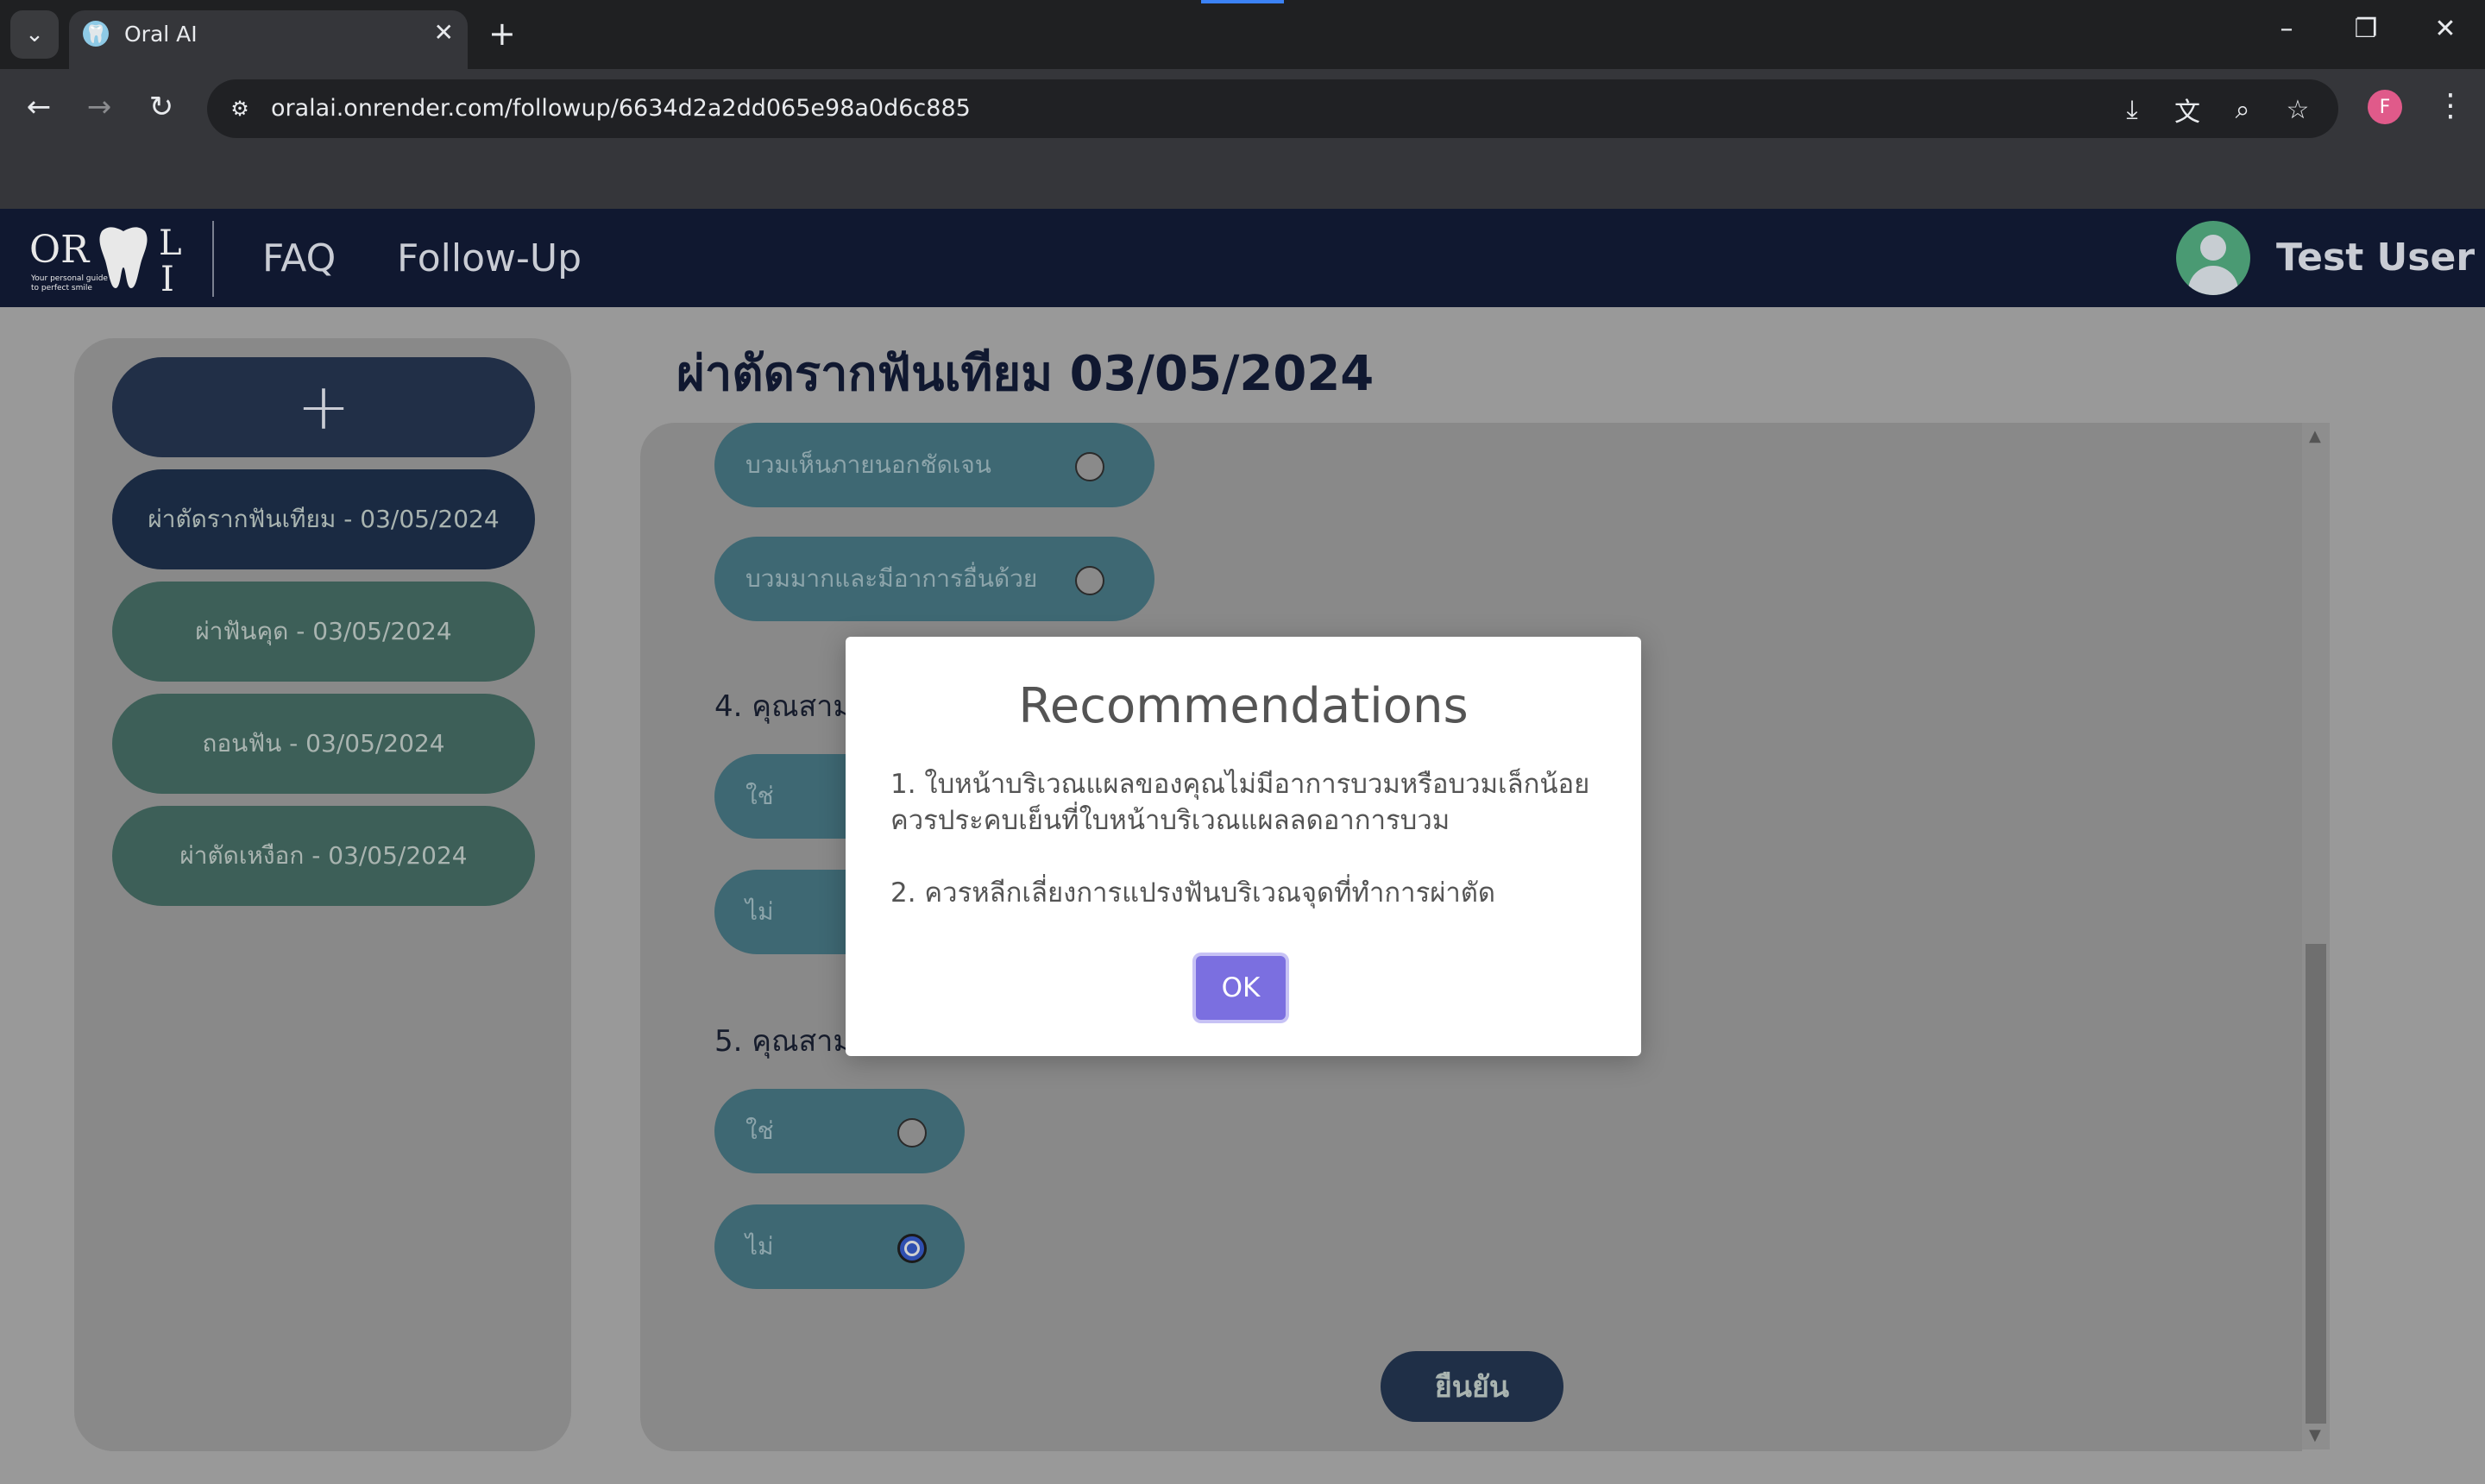 The width and height of the screenshot is (2485, 1484). I want to click on bookmark-star-icon: ☆, so click(2298, 109).